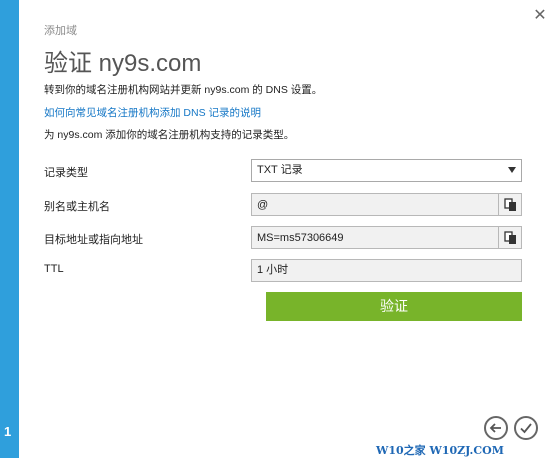  I want to click on record-type-value: TXT 记录, so click(280, 170).